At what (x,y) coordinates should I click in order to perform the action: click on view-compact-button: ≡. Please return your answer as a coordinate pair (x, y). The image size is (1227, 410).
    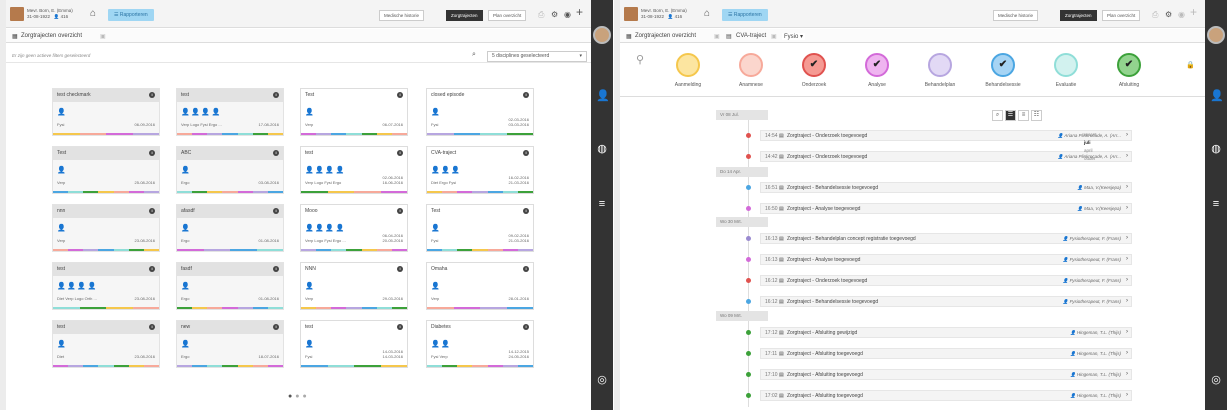
    Looking at the image, I should click on (1023, 115).